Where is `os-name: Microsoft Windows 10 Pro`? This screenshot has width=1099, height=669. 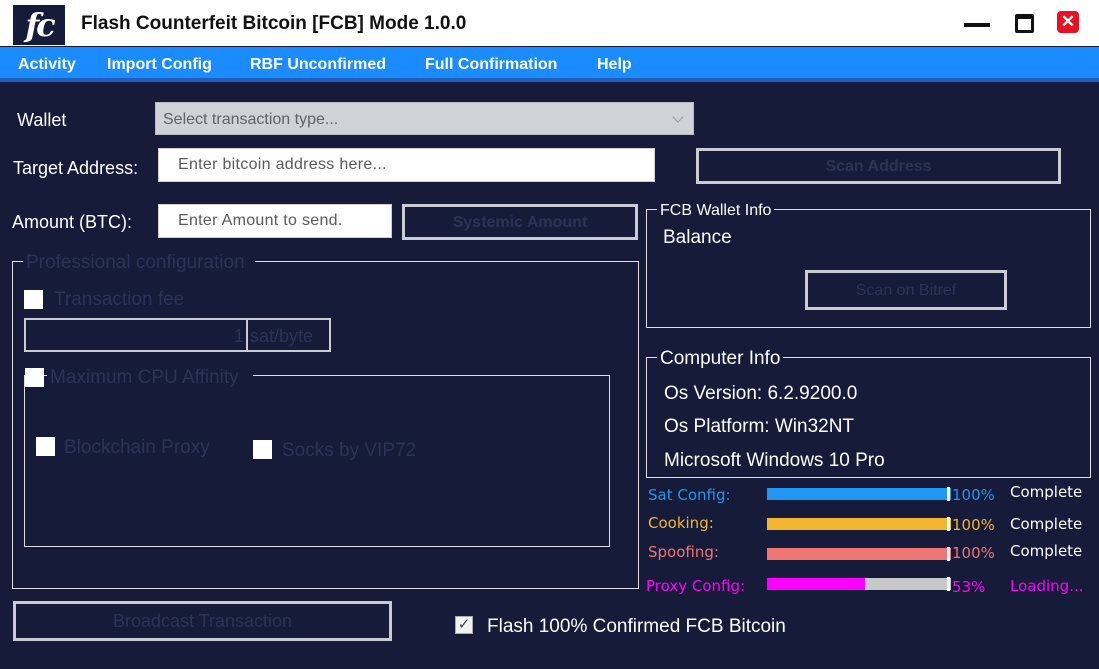
os-name: Microsoft Windows 10 Pro is located at coordinates (774, 460).